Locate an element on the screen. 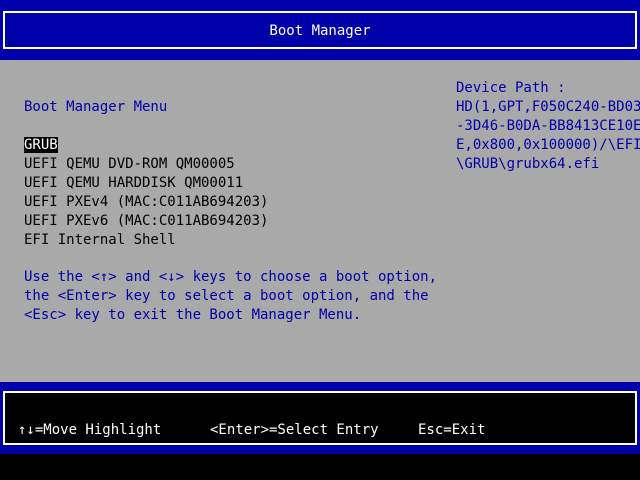 The image size is (640, 480). title-bar: Boot Manager is located at coordinates (320, 30).